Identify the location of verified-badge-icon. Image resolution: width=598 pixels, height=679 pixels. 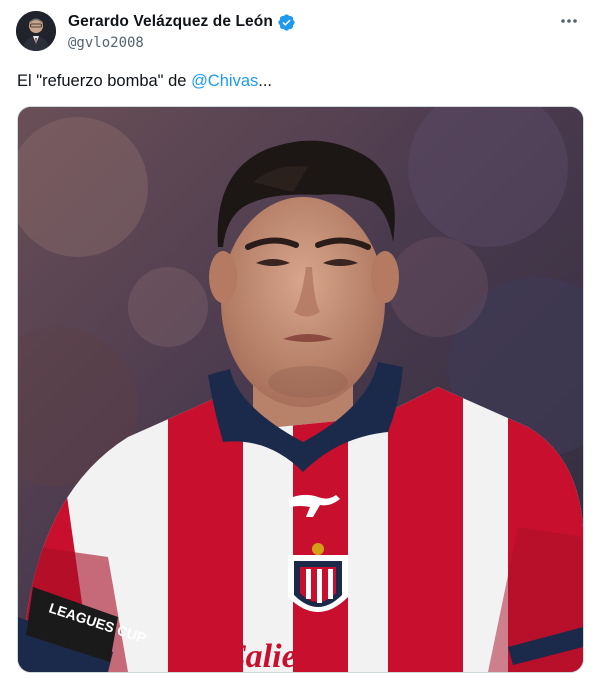
(286, 22).